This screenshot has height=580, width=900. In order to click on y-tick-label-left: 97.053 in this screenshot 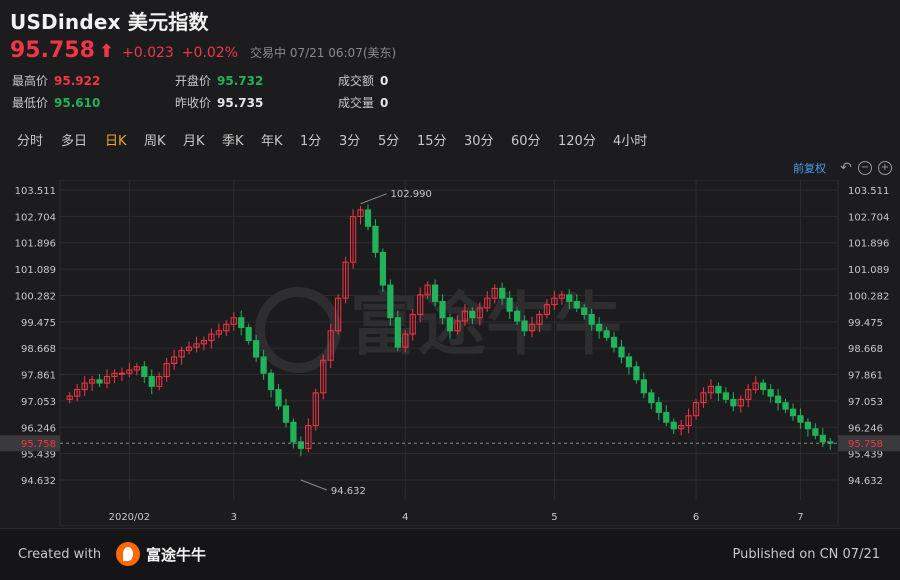, I will do `click(38, 402)`.